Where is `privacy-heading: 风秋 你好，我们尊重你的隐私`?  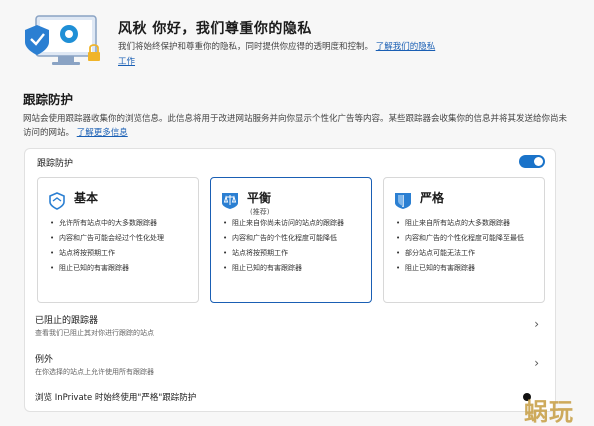
privacy-heading: 风秋 你好，我们尊重你的隐私 is located at coordinates (215, 29).